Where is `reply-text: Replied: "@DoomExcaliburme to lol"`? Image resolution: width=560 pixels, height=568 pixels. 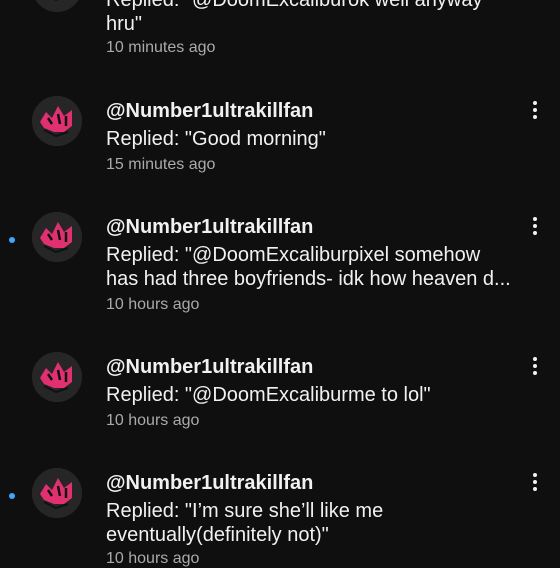
reply-text: Replied: "@DoomExcaliburme to lol" is located at coordinates (311, 395).